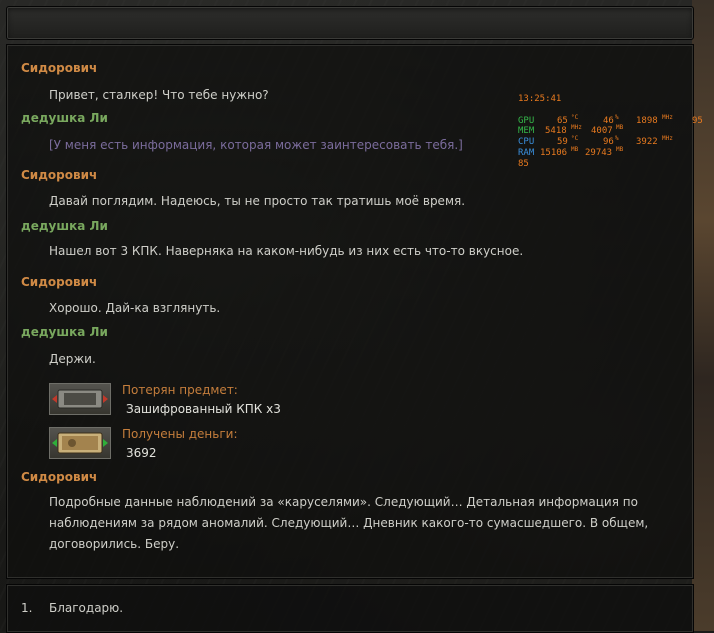  Describe the element at coordinates (135, 308) in the screenshot. I see `message-text: Хорошо. Дай-ка взглянуть.` at that location.